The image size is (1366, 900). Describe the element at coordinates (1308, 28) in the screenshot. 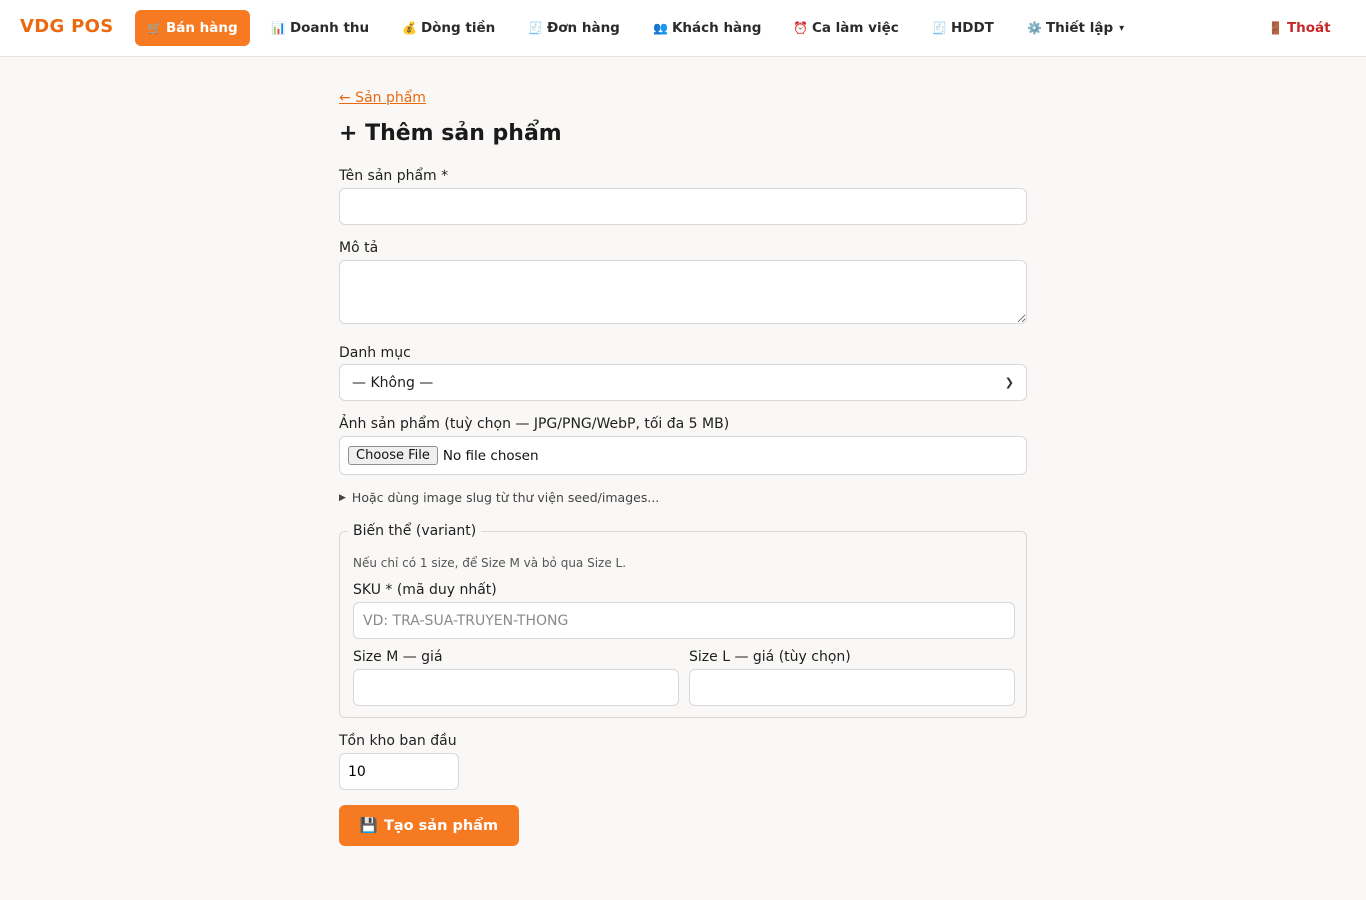

I see `logout-label: Thoát` at that location.